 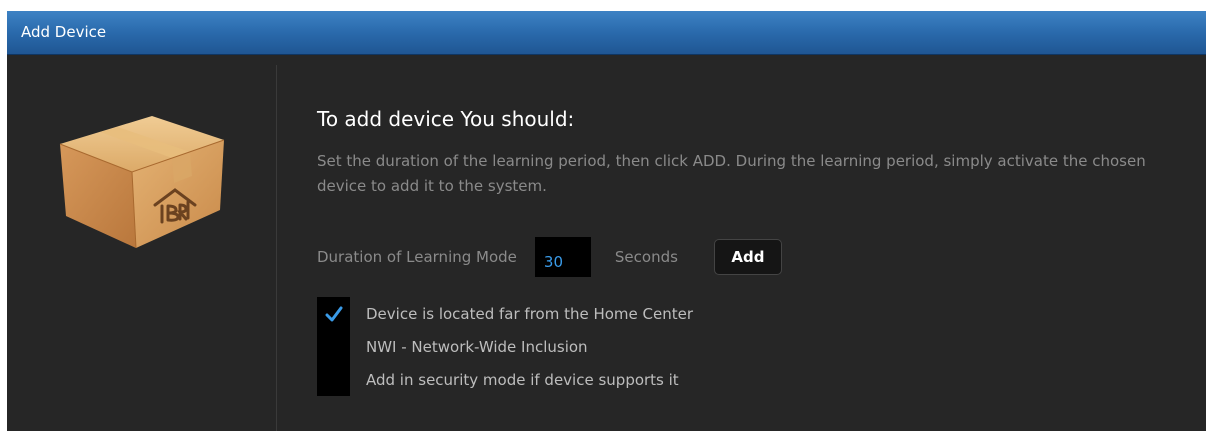 I want to click on dialog-header: Add Device, so click(x=606, y=33).